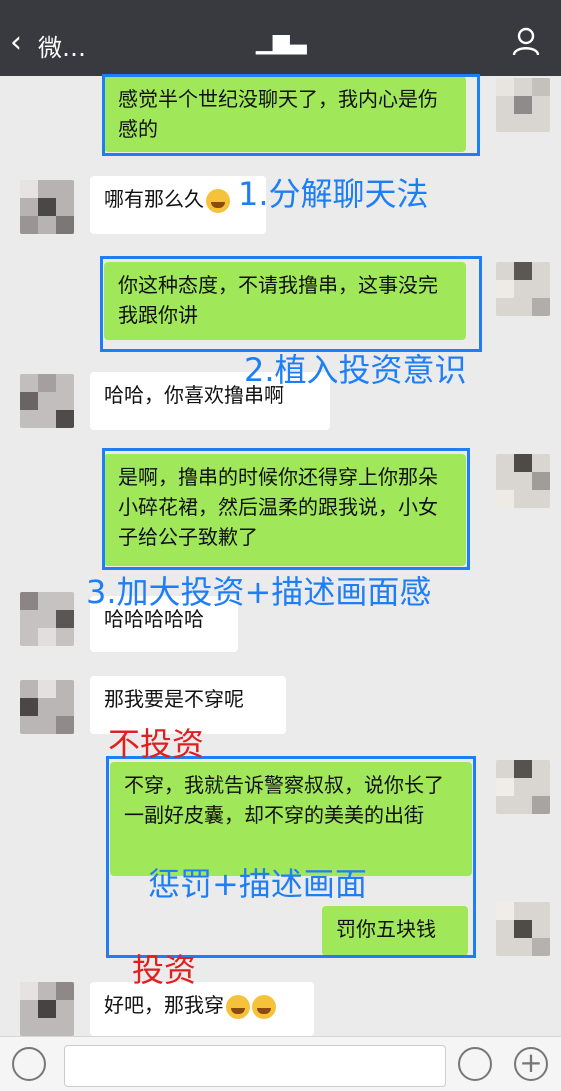  Describe the element at coordinates (291, 819) in the screenshot. I see `message-outgoing: 不穿，我就告诉警察叔叔，说你长了一副好皮囊，却不穿的美美的出街` at that location.